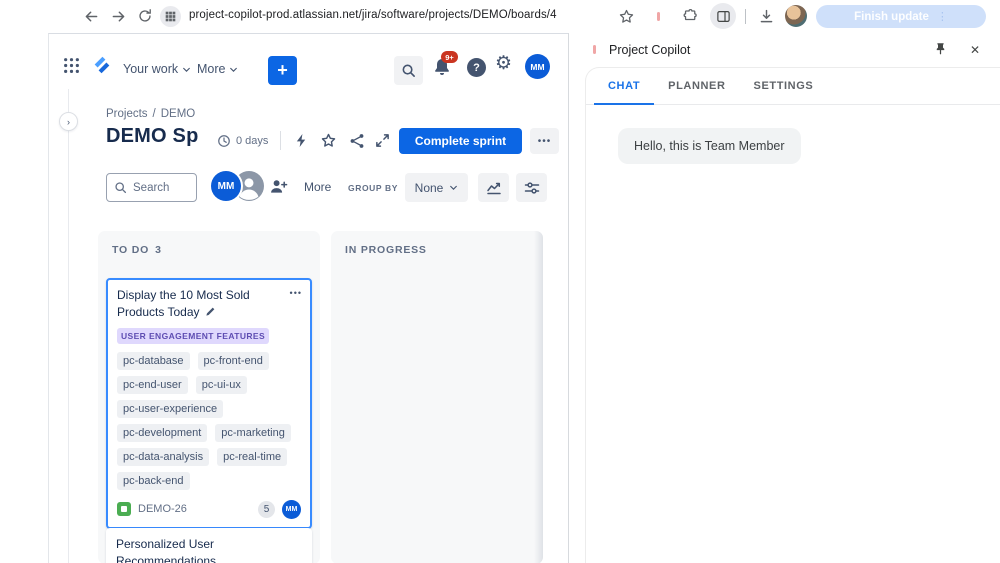  What do you see at coordinates (658, 16) in the screenshot?
I see `notification-dot` at bounding box center [658, 16].